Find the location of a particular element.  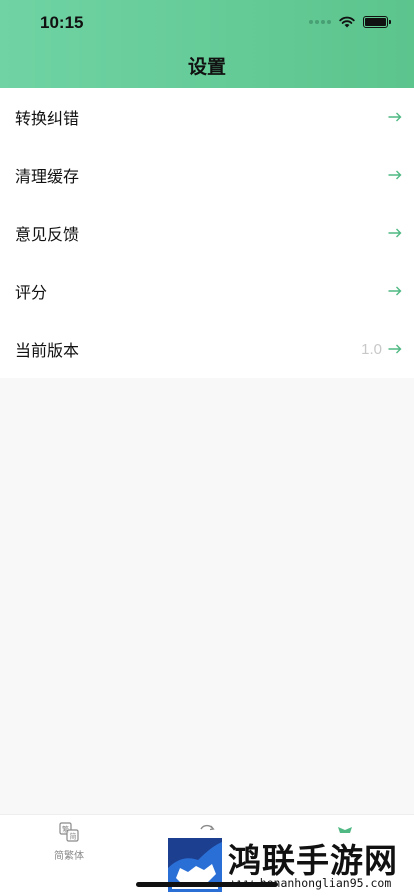

status-indicators is located at coordinates (350, 22).